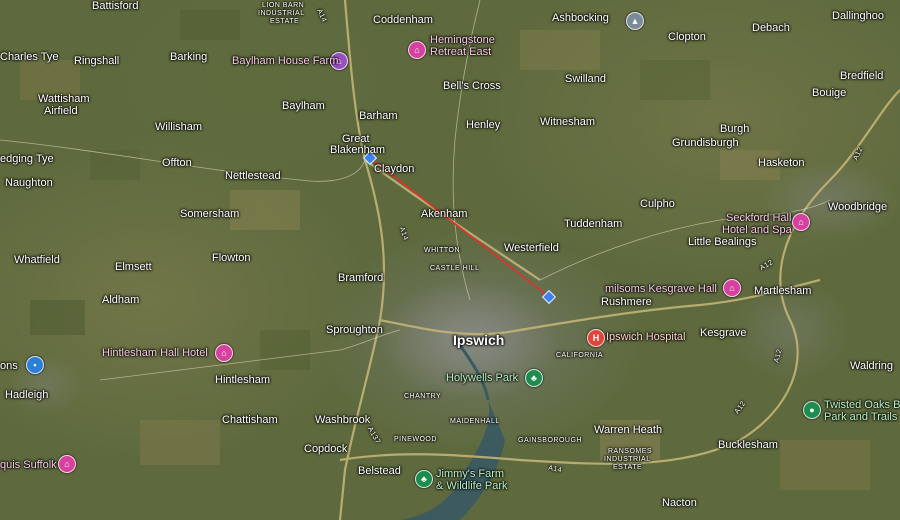  What do you see at coordinates (403, 20) in the screenshot?
I see `place-label: Coddenham` at bounding box center [403, 20].